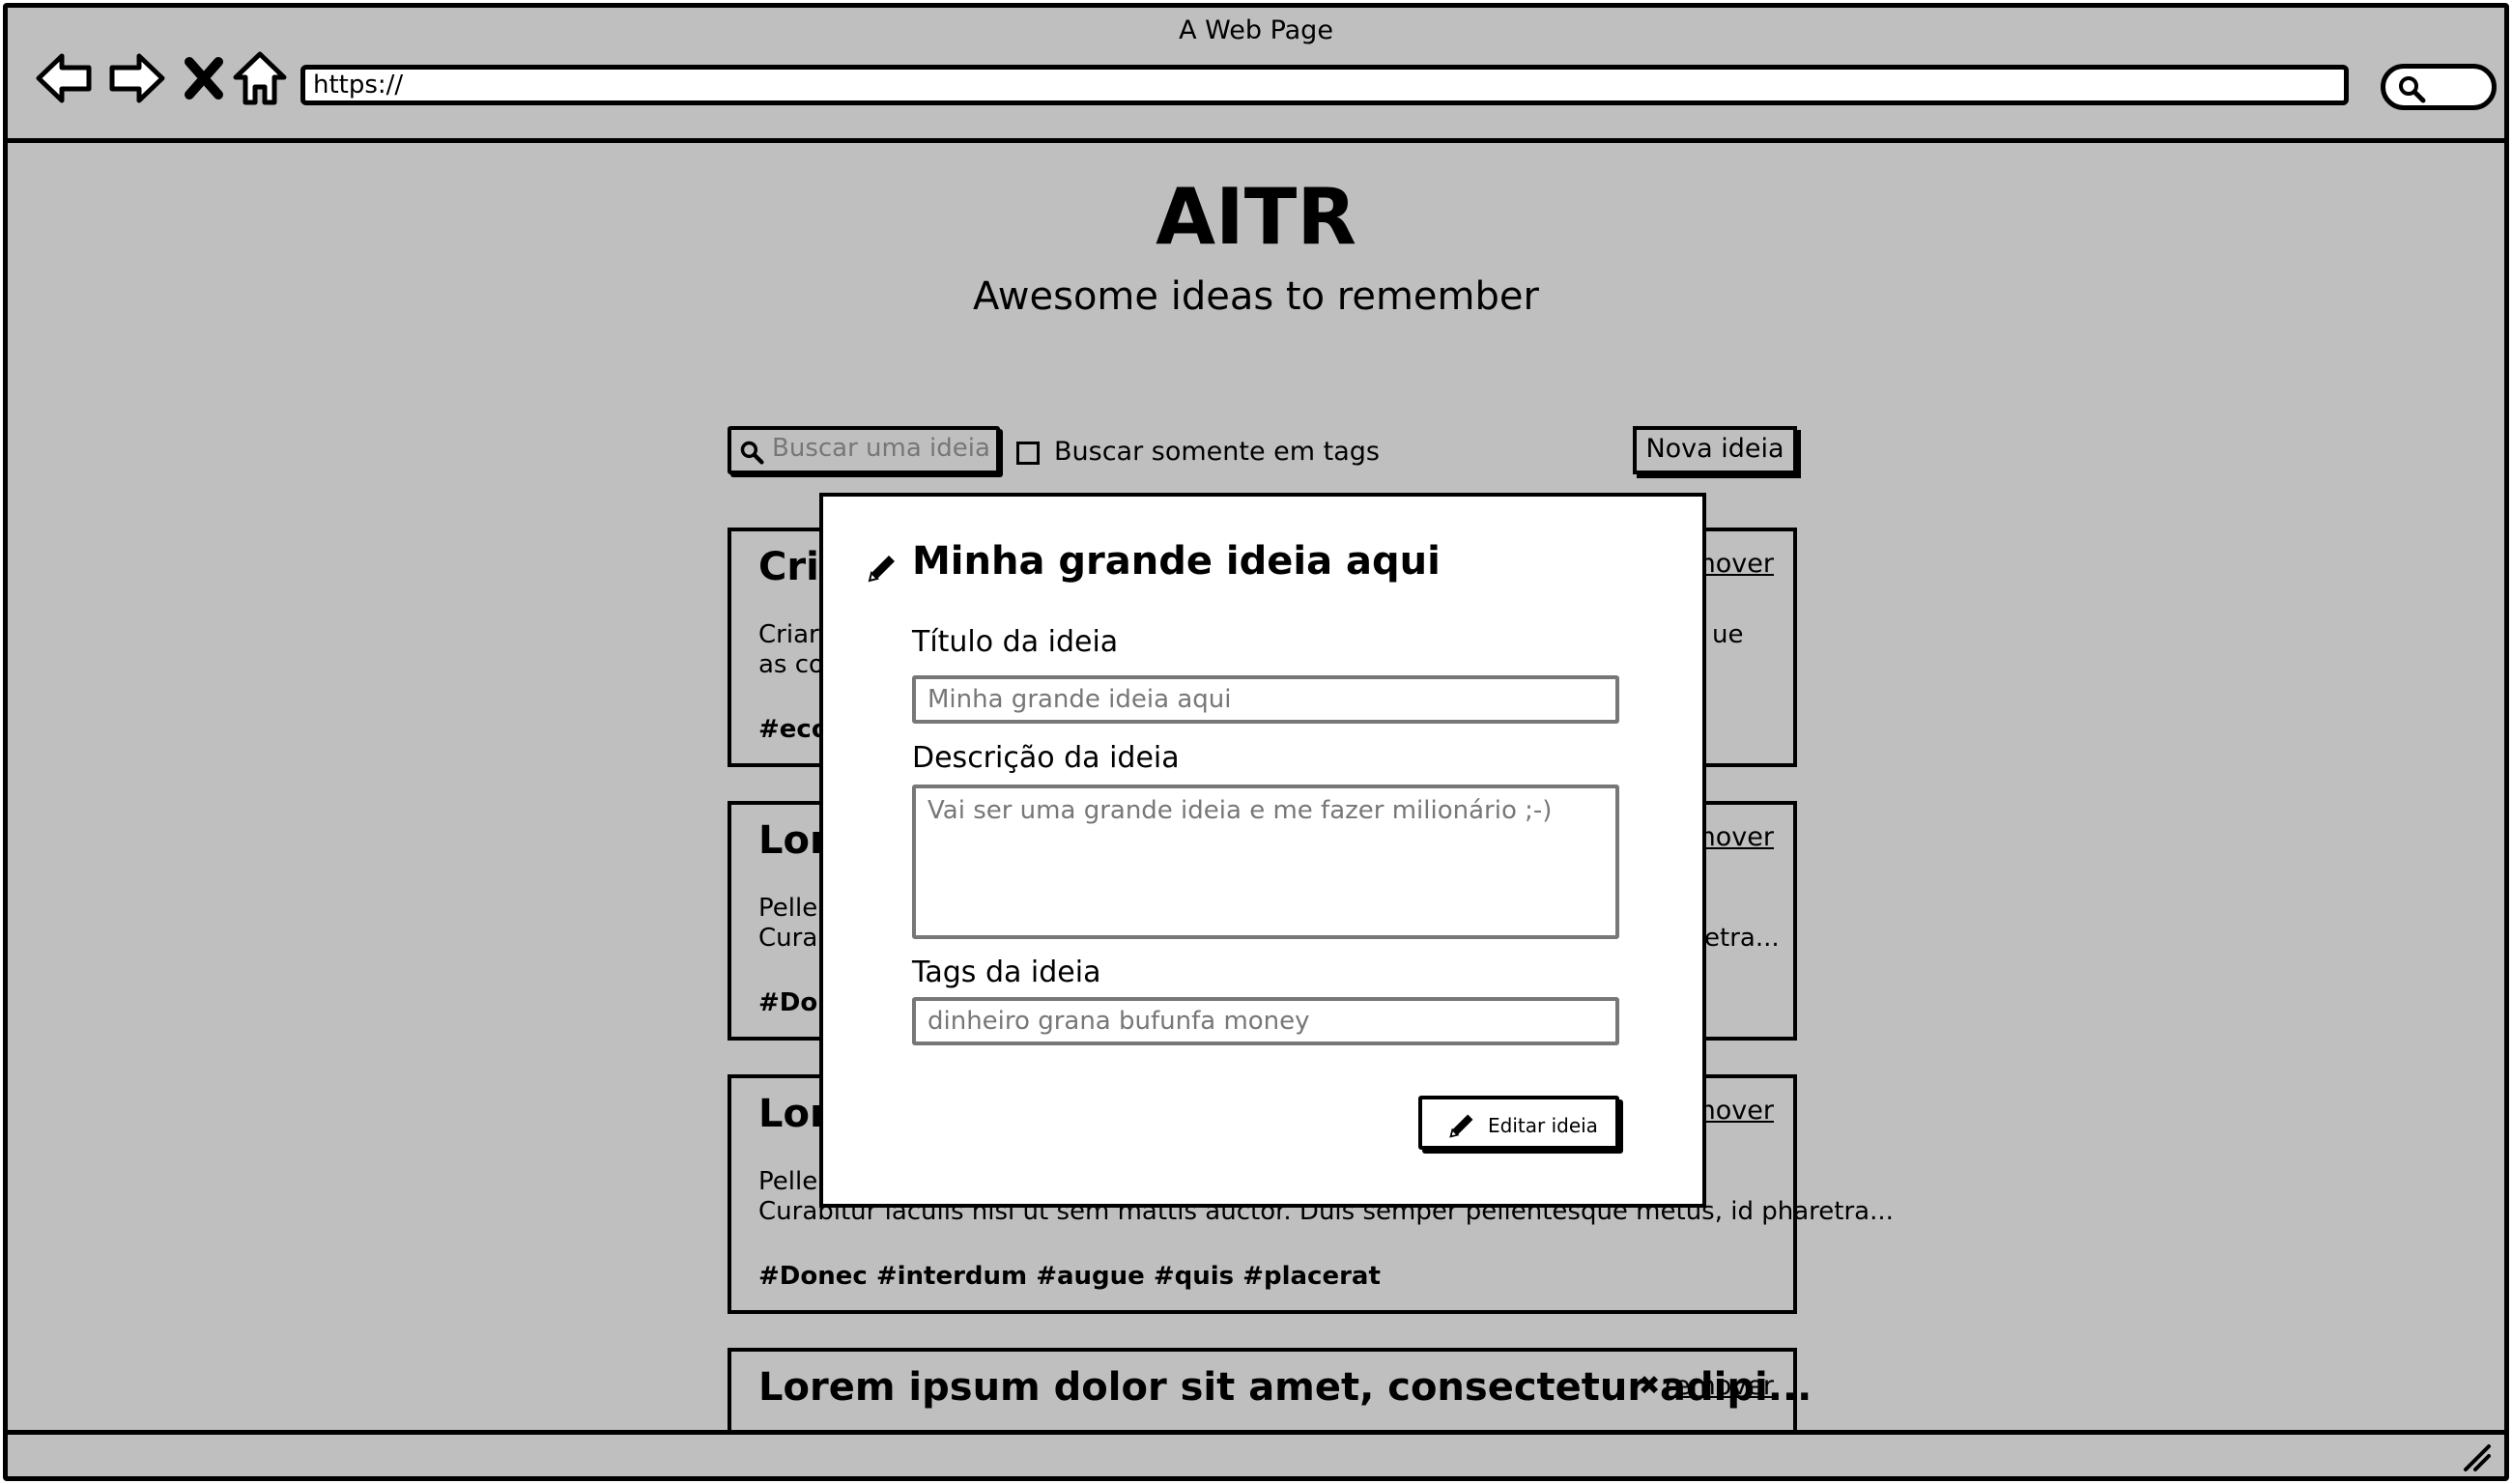 The width and height of the screenshot is (2512, 1484). What do you see at coordinates (1176, 562) in the screenshot?
I see `modal-title: Minha grande ideia aqui` at bounding box center [1176, 562].